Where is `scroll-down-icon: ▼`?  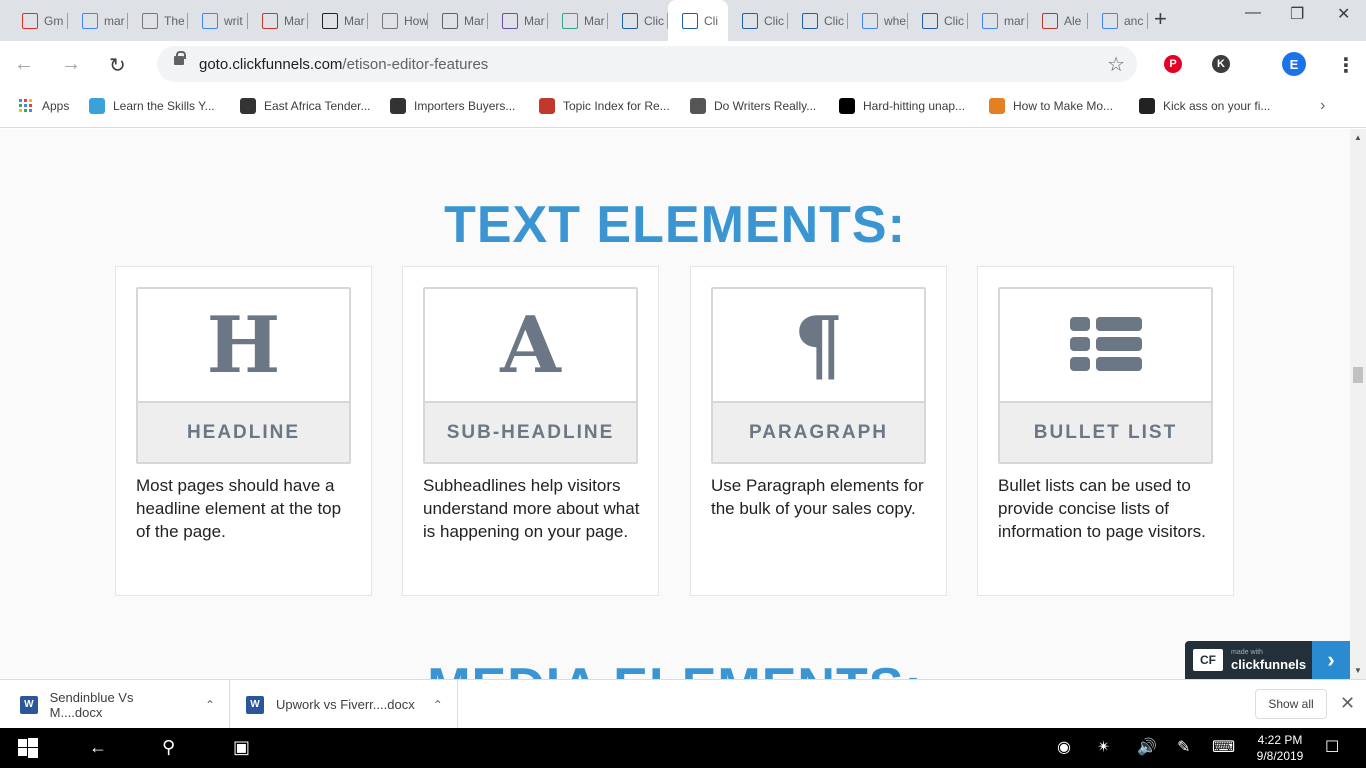
scroll-down-icon: ▼ is located at coordinates (1358, 670).